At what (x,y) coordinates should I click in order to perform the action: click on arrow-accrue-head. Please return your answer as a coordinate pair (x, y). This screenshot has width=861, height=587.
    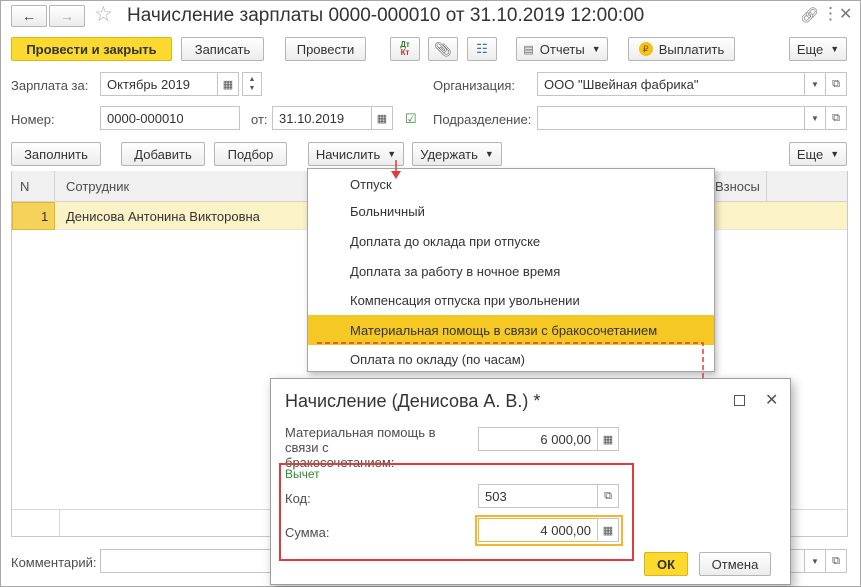
    Looking at the image, I should click on (396, 175).